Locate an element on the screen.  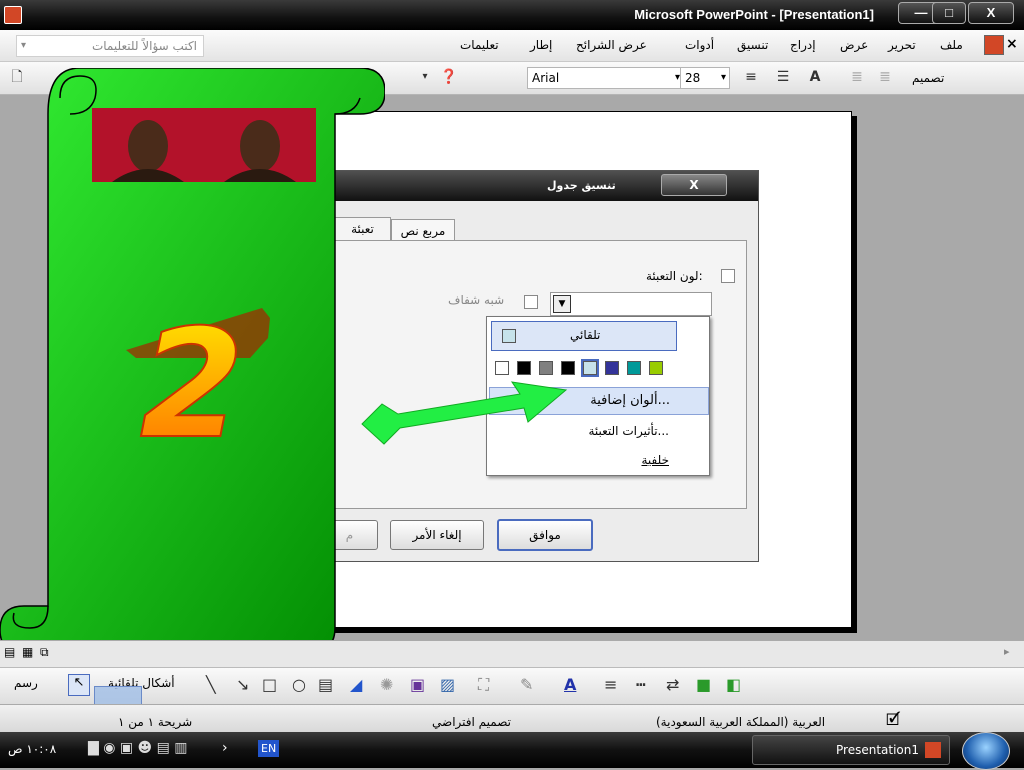
help-icon: ❓ is located at coordinates (449, 77).